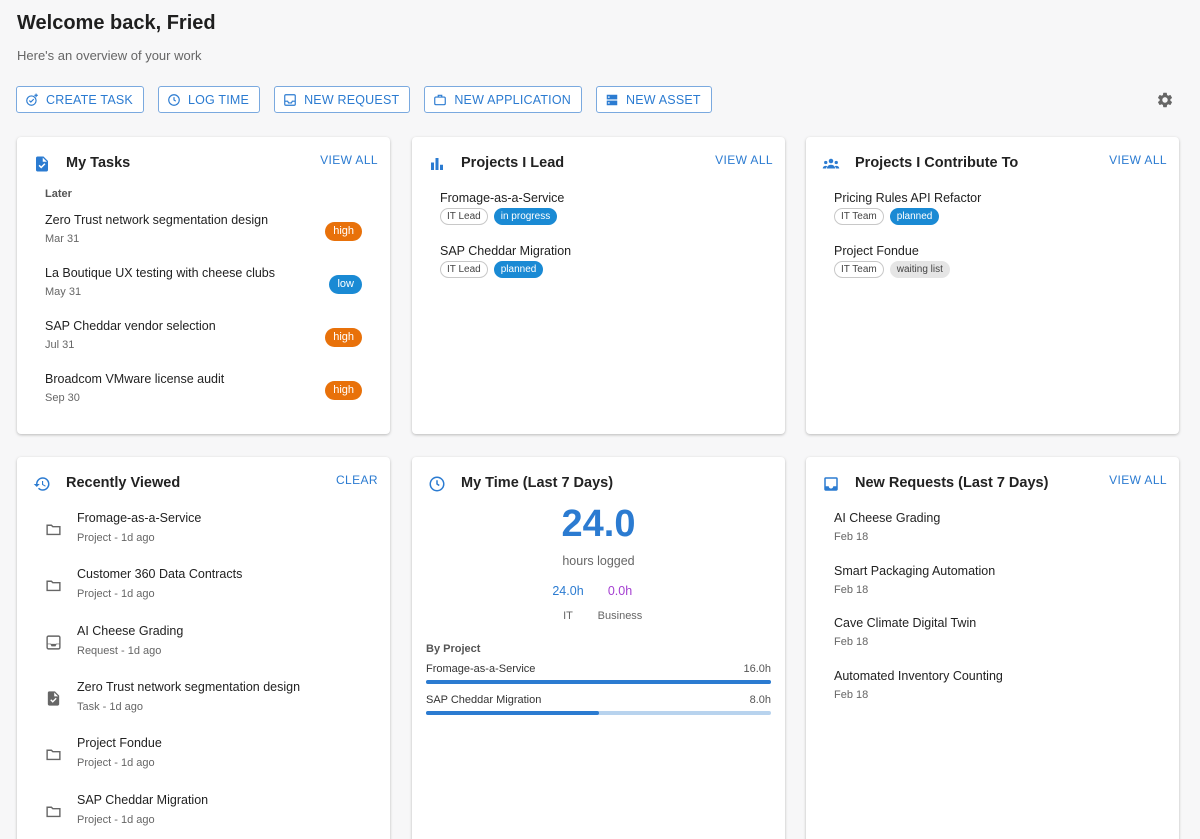  What do you see at coordinates (207, 644) in the screenshot?
I see `recent-item: AI Cheese Grading Request - 1d ago` at bounding box center [207, 644].